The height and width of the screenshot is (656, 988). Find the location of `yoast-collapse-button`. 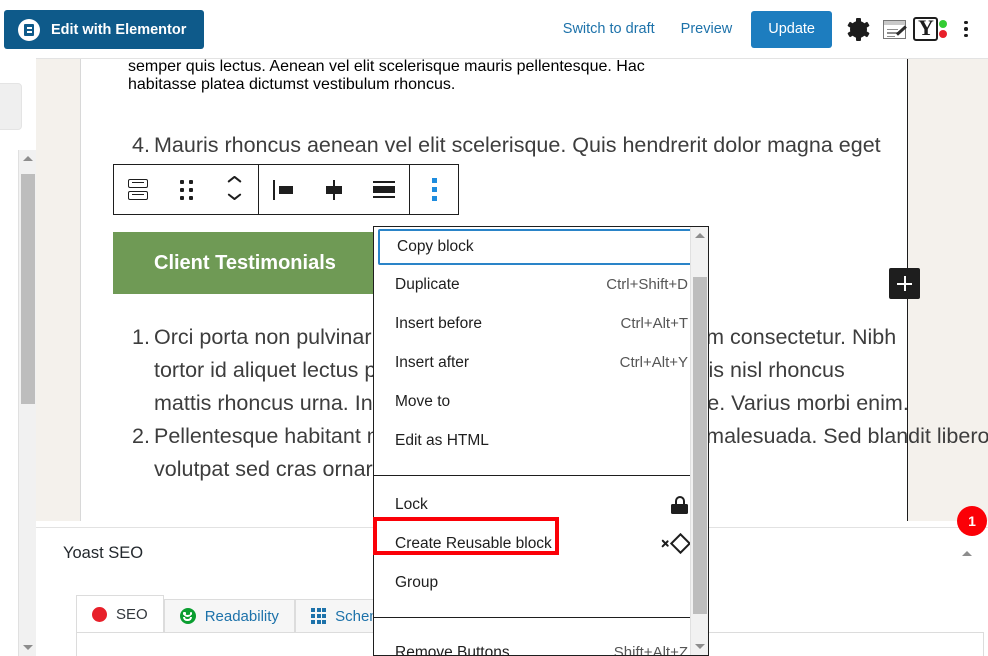

yoast-collapse-button is located at coordinates (967, 553).